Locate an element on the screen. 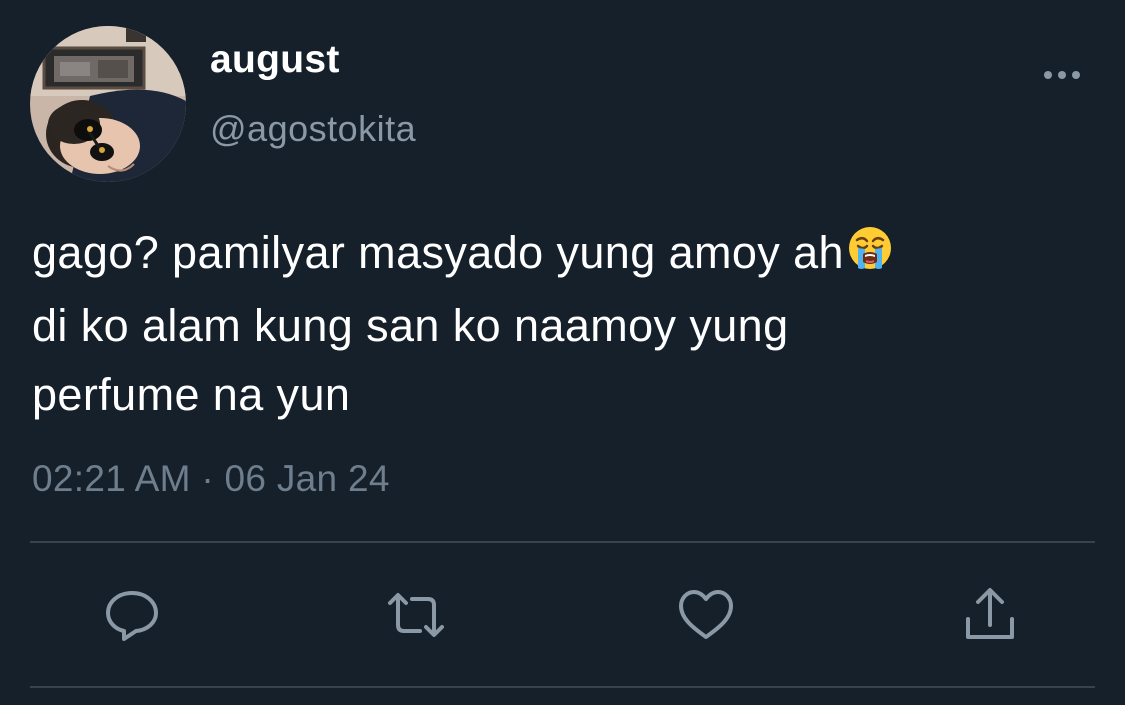 The height and width of the screenshot is (705, 1125). reply-button is located at coordinates (132, 615).